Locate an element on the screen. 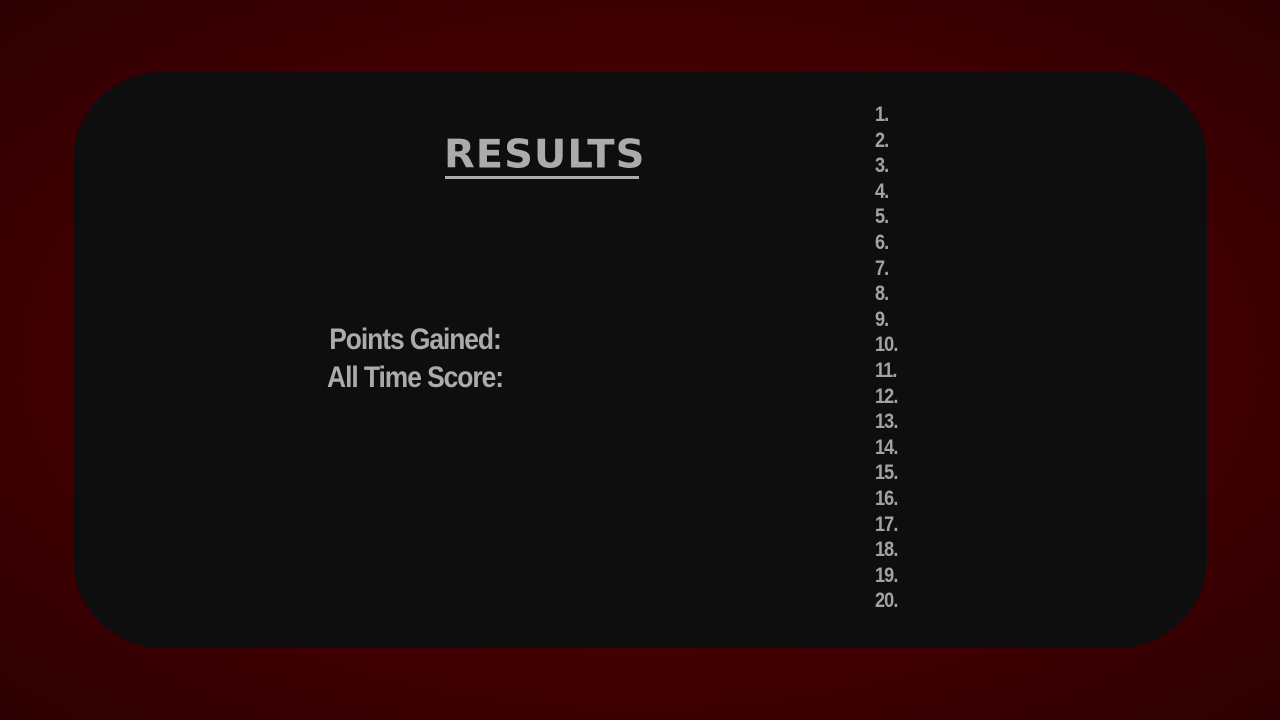 Image resolution: width=1280 pixels, height=720 pixels. leaderboard-entry: 19. is located at coordinates (886, 576).